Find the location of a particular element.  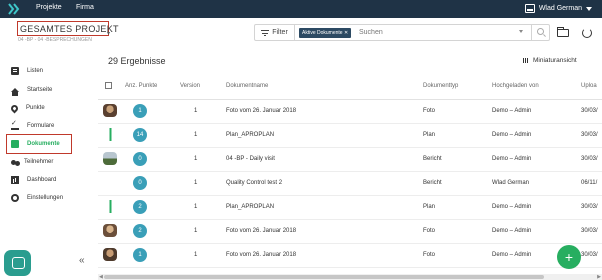

sidebar-item-punkte: Punkte is located at coordinates (27, 108).